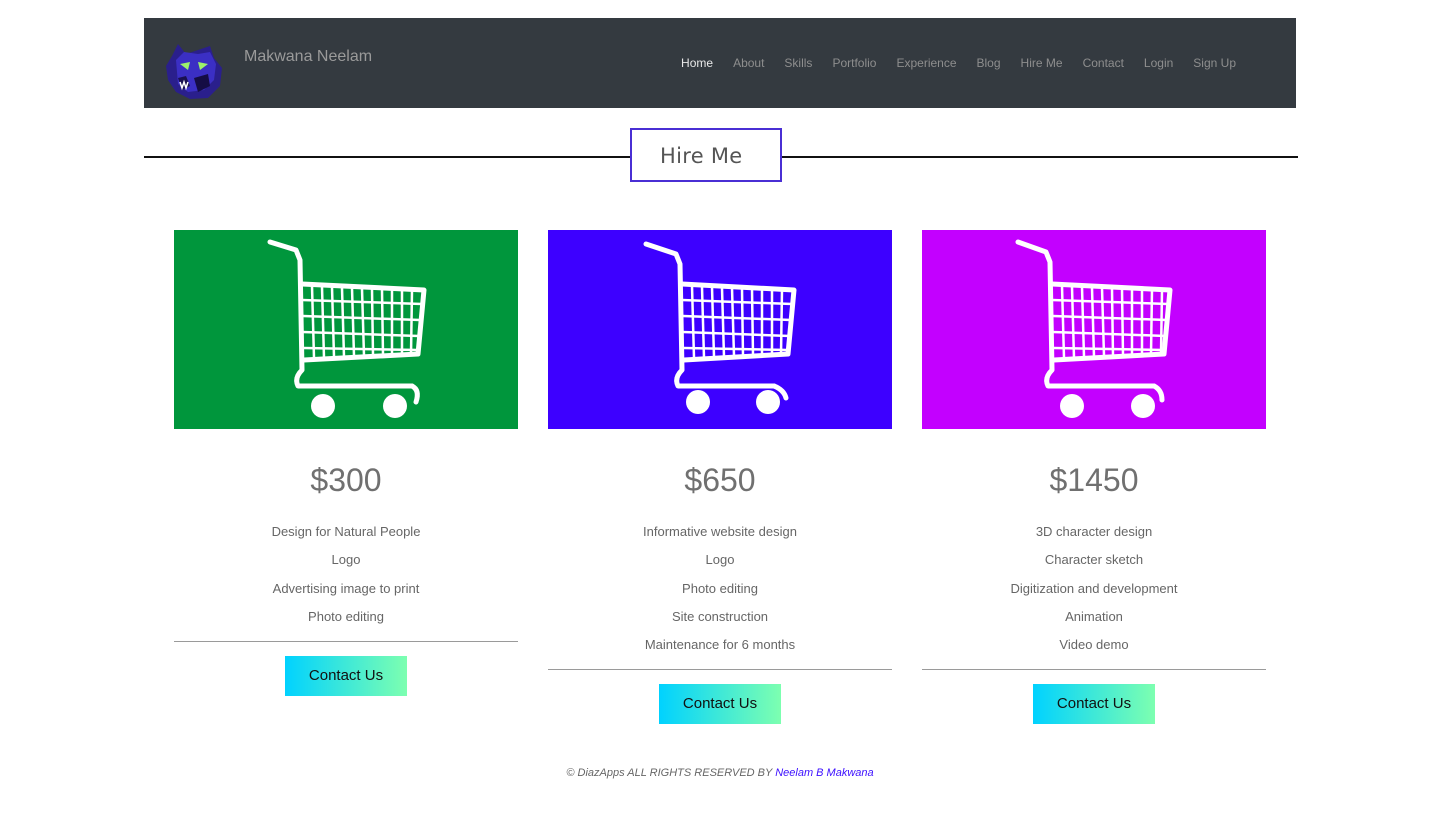  What do you see at coordinates (346, 531) in the screenshot?
I see `feature-item: Design for Natural People` at bounding box center [346, 531].